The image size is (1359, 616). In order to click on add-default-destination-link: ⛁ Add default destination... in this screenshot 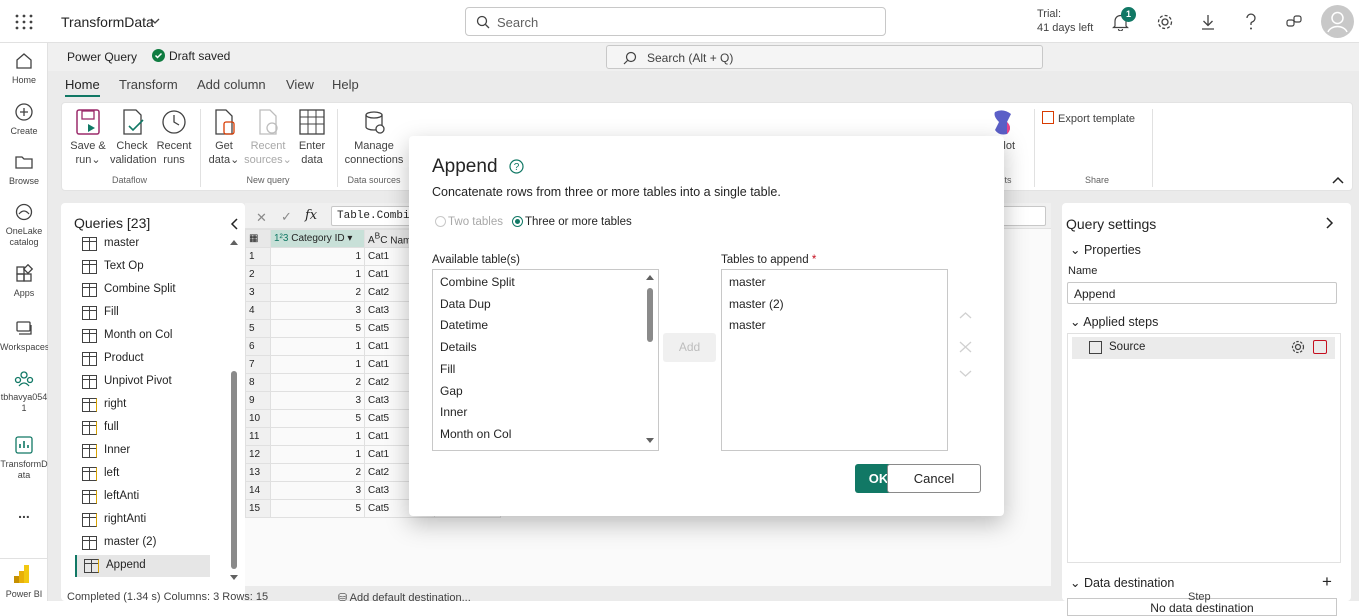, I will do `click(404, 597)`.